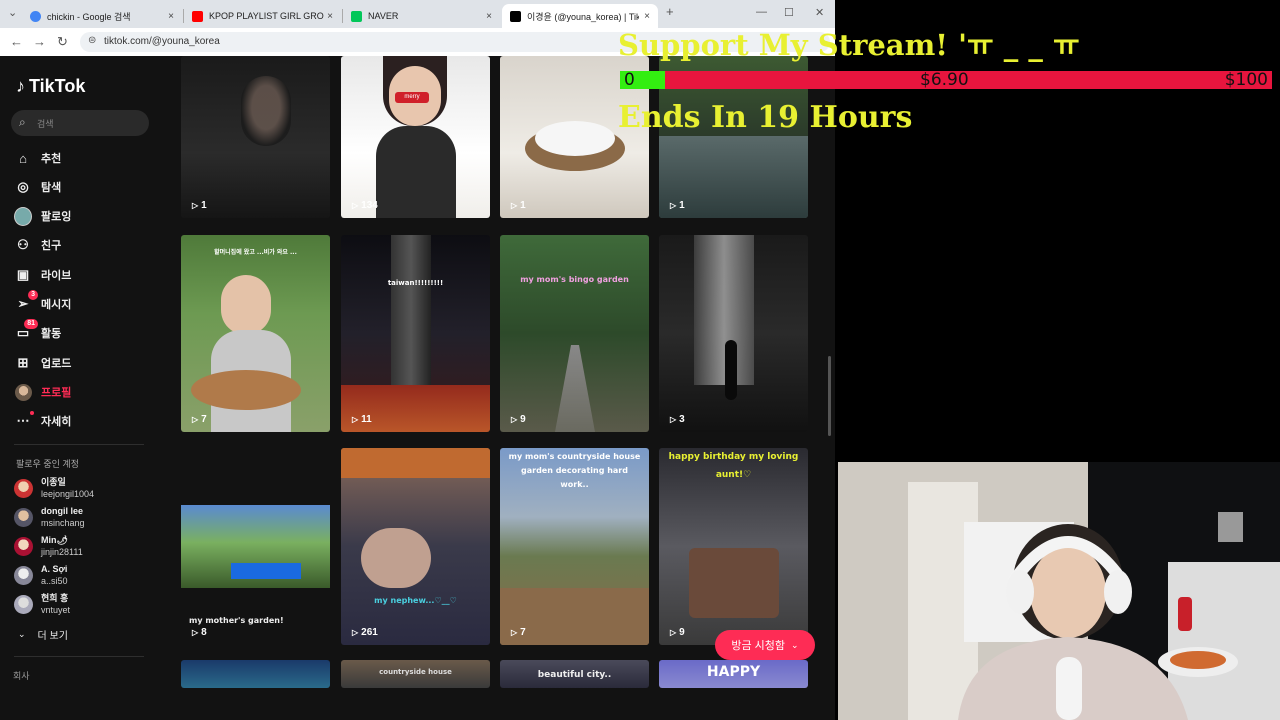  I want to click on recently-watched-button: 방금 시청함 ⌄, so click(765, 645).